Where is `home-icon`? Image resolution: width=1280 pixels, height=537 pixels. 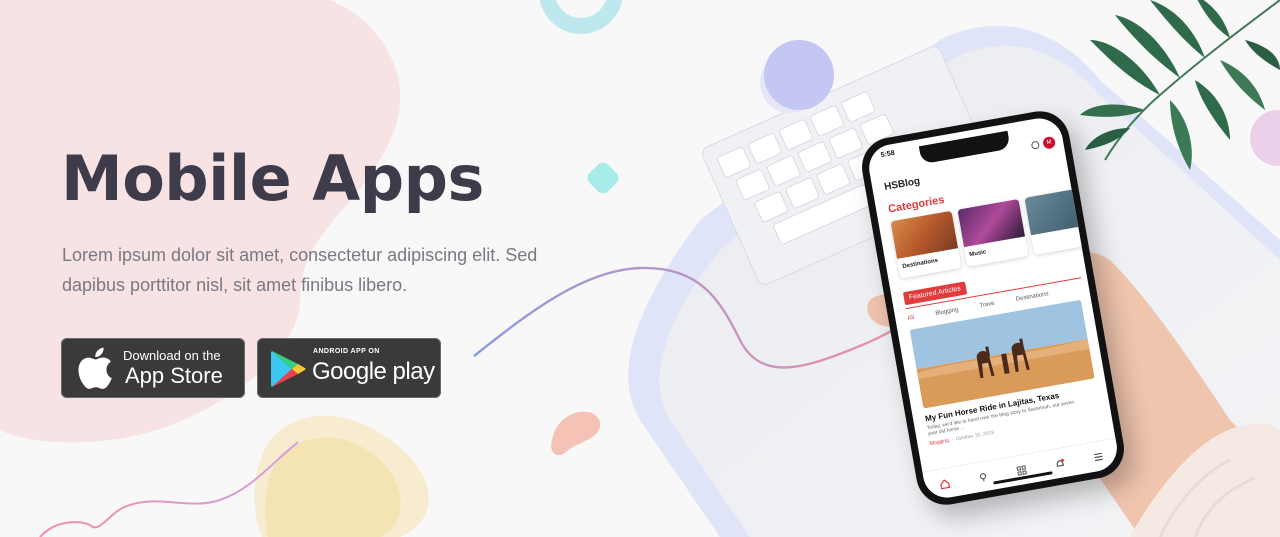 home-icon is located at coordinates (944, 484).